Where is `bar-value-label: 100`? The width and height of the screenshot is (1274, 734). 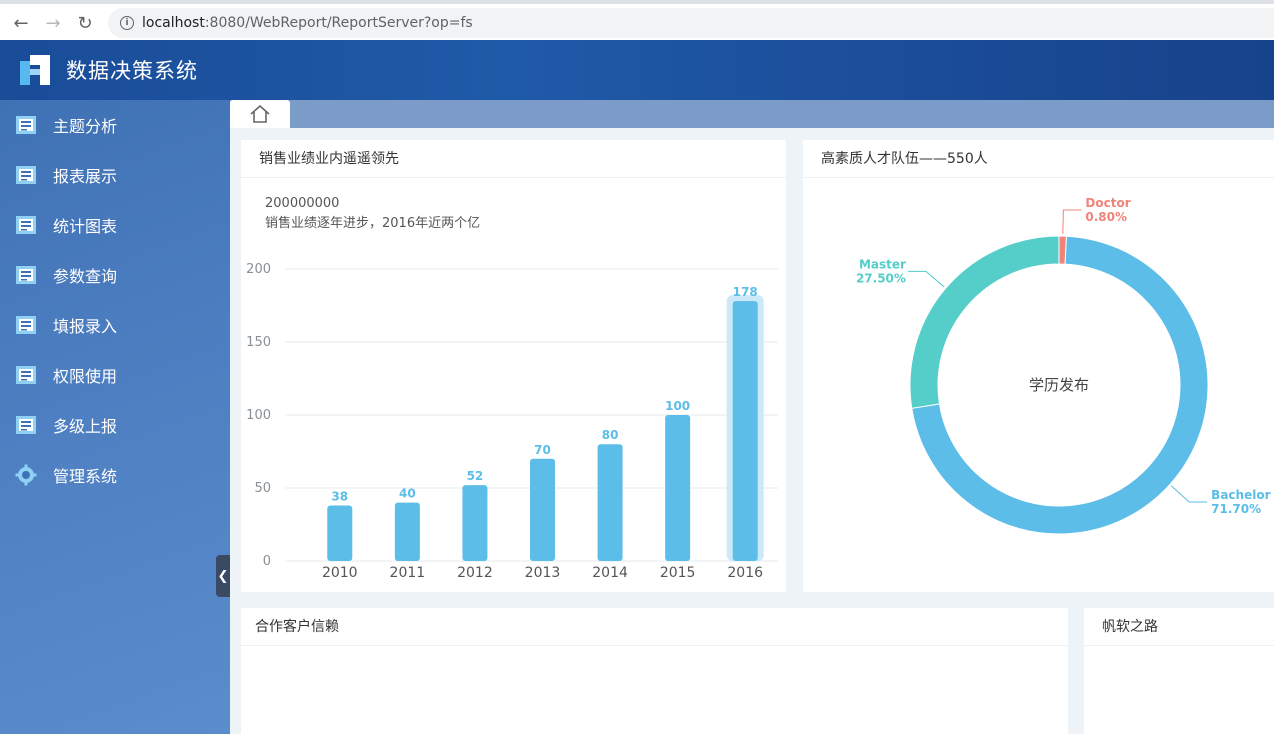 bar-value-label: 100 is located at coordinates (677, 406).